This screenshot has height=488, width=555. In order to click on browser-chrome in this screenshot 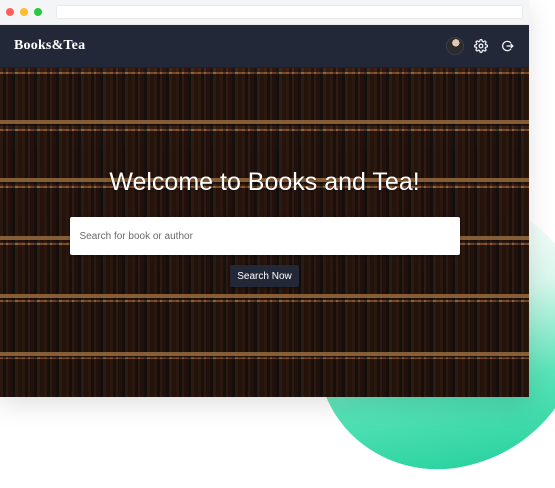, I will do `click(264, 12)`.